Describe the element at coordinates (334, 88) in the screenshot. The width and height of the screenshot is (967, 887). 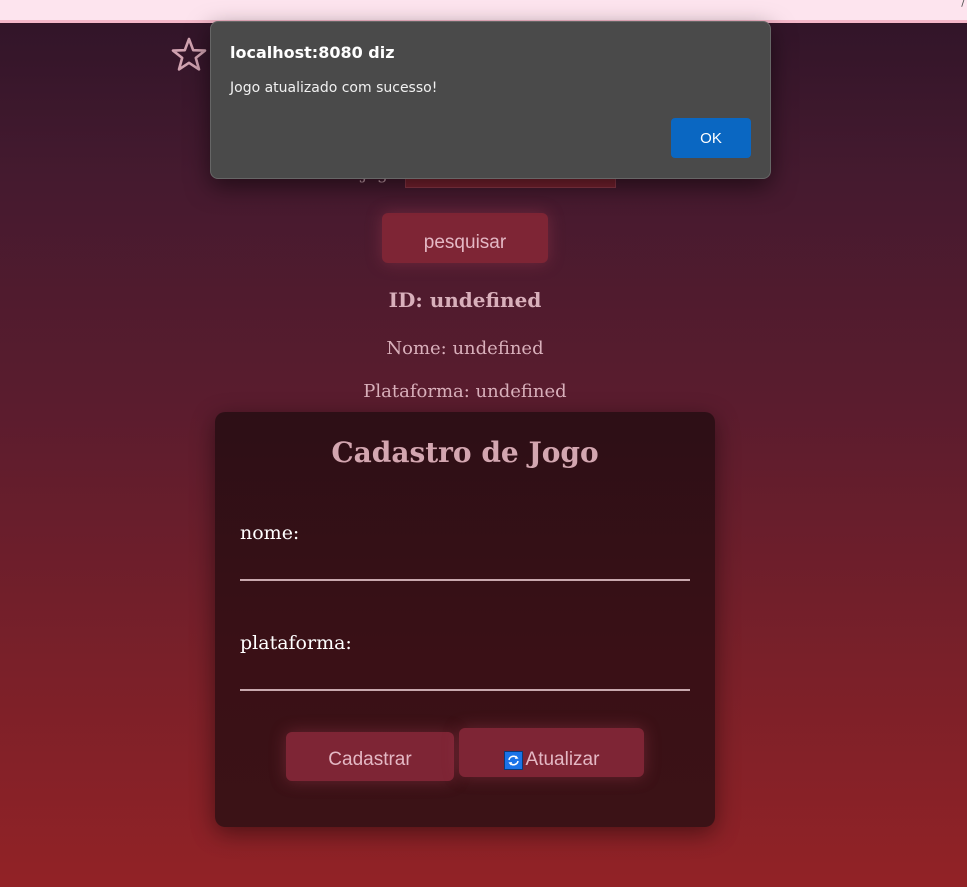
I see `dialog-message: Jogo atualizado com sucesso!` at that location.